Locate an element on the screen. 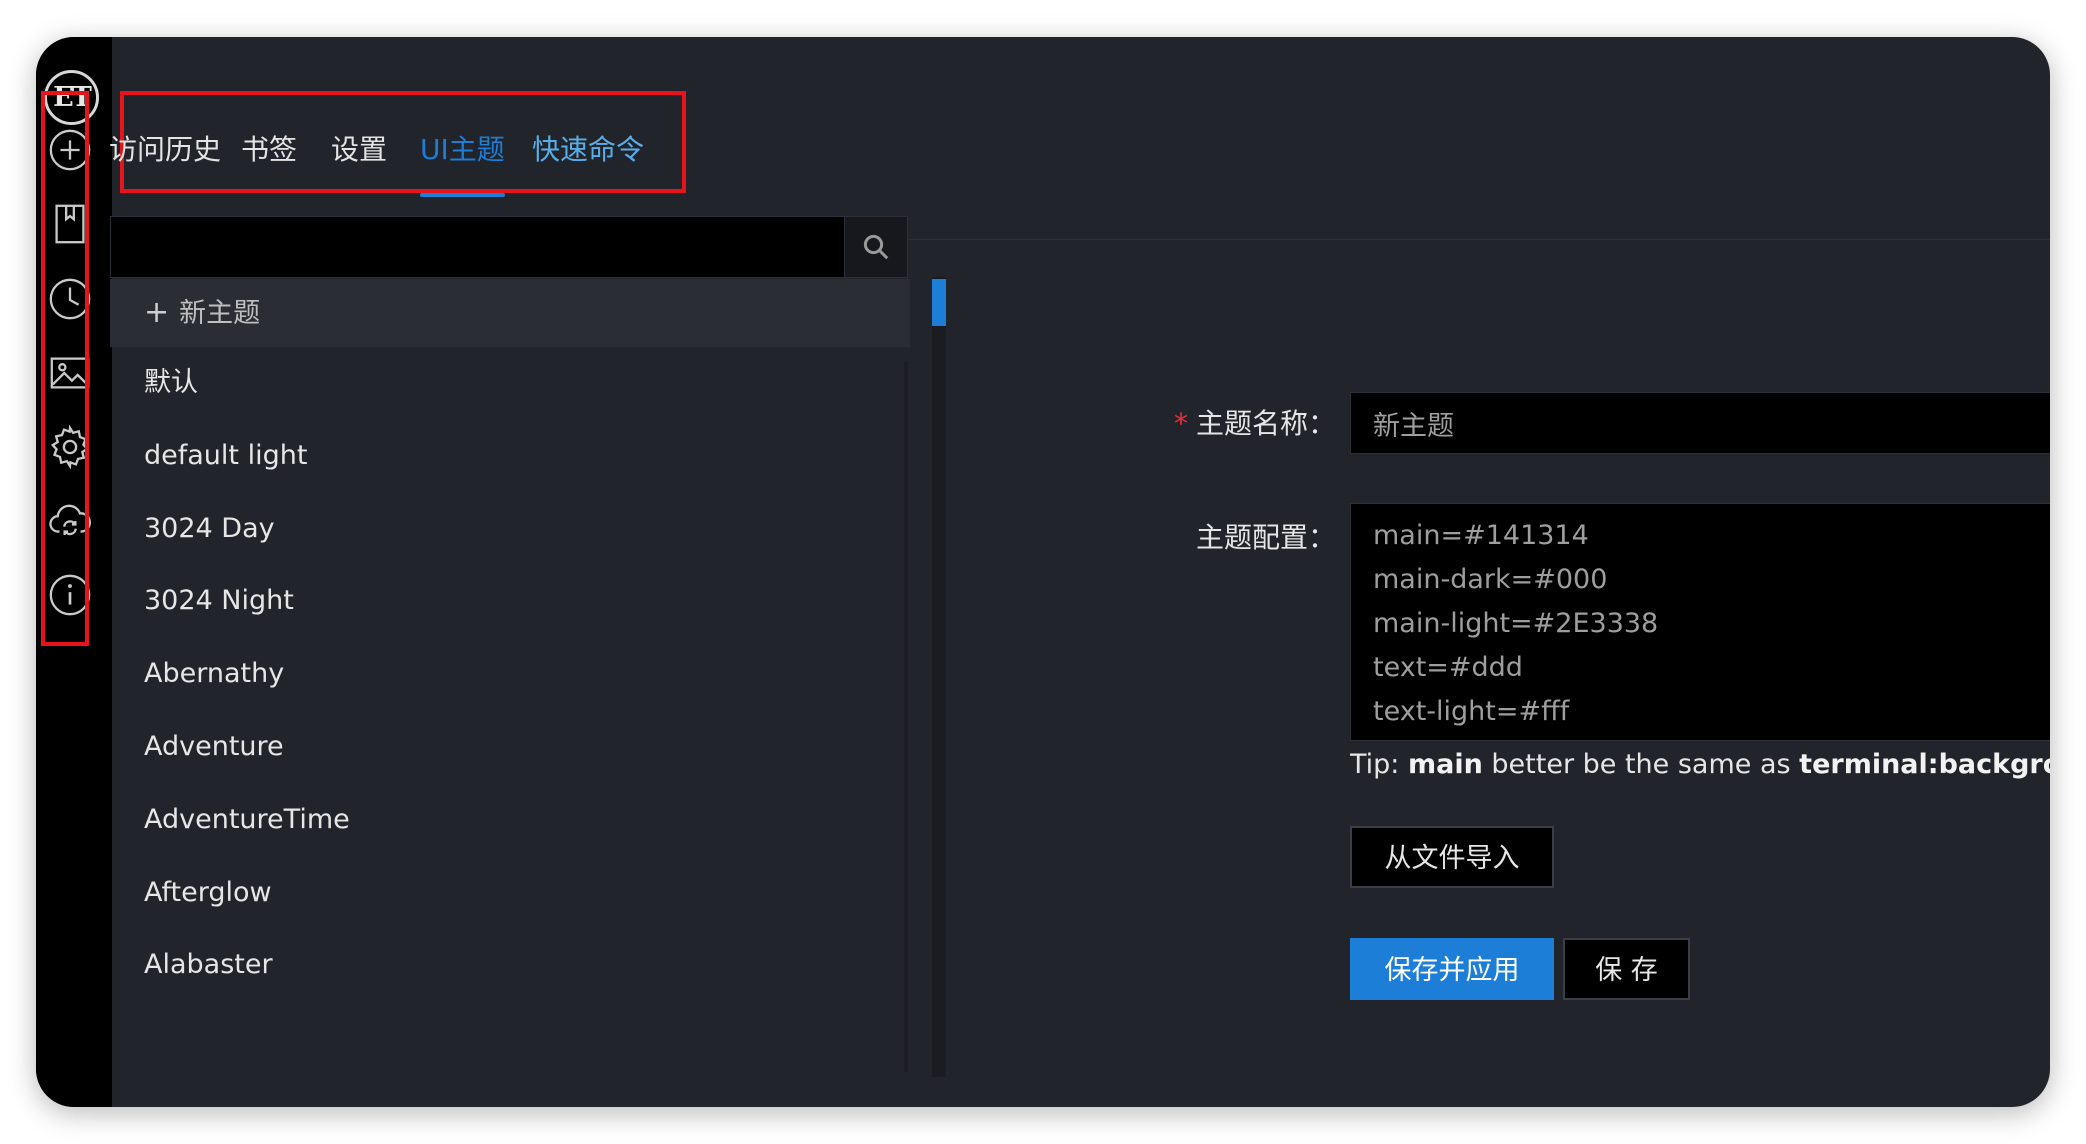 This screenshot has height=1144, width=2086. import-from-file-button: 从文件导入 is located at coordinates (1452, 857).